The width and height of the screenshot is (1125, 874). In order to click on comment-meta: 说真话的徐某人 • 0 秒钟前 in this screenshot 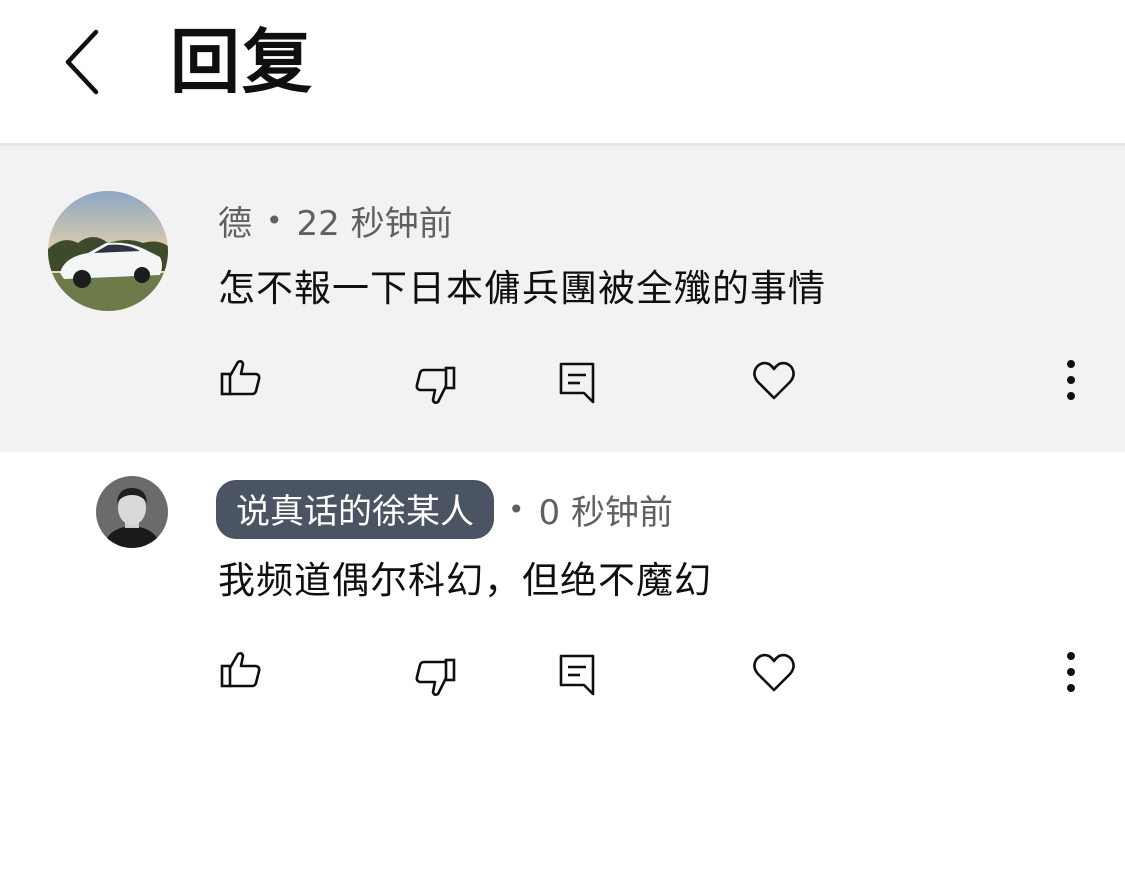, I will do `click(444, 509)`.